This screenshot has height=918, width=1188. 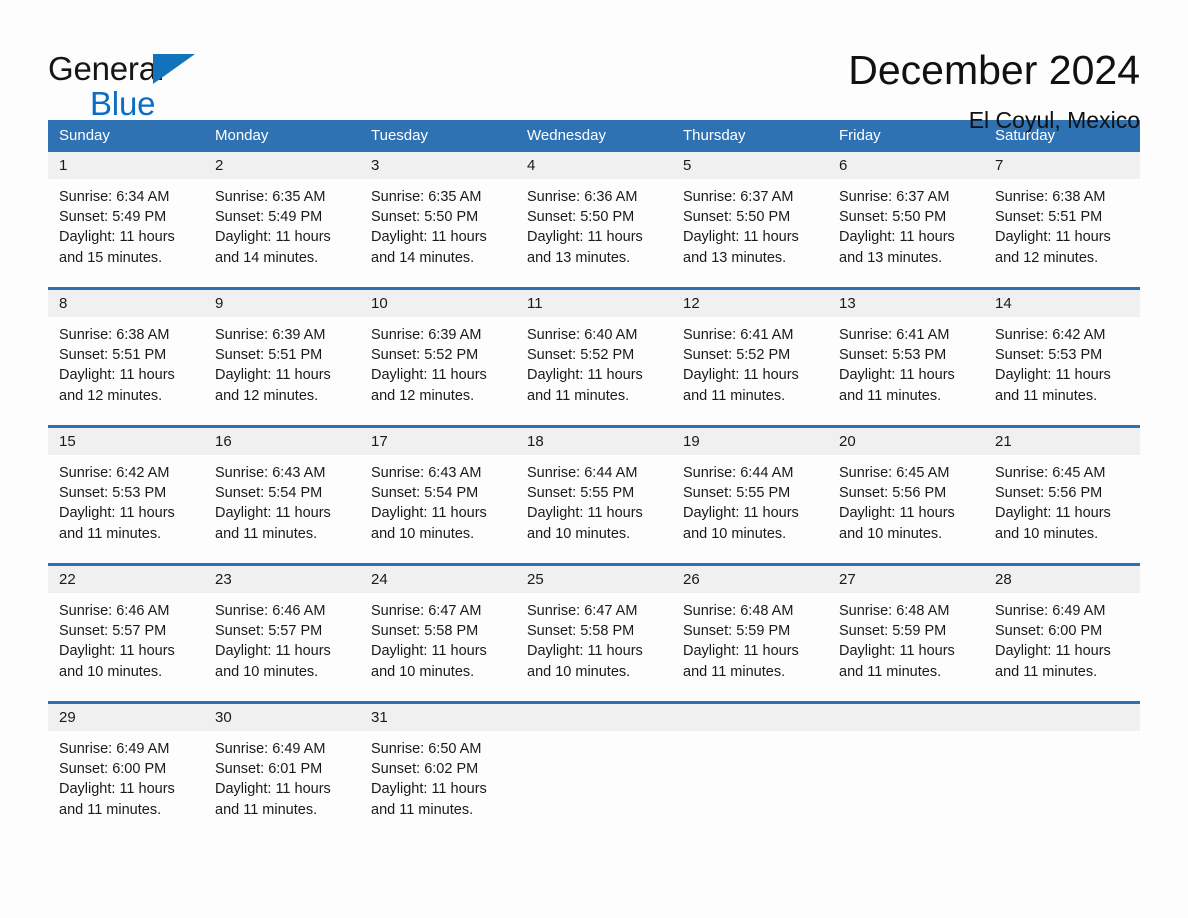 I want to click on day-number: 24, so click(x=438, y=579).